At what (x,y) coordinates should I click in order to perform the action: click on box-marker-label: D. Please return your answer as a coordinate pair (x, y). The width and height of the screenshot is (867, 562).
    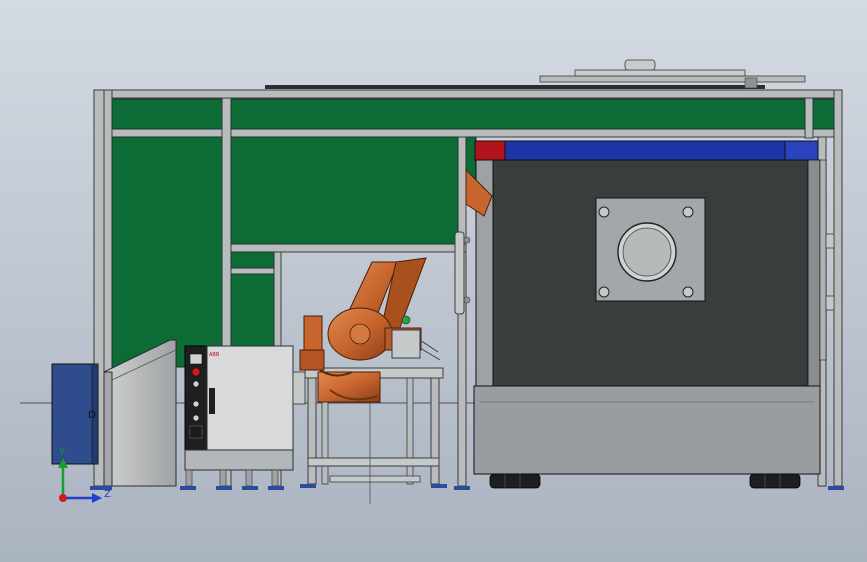
    Looking at the image, I should click on (92, 415).